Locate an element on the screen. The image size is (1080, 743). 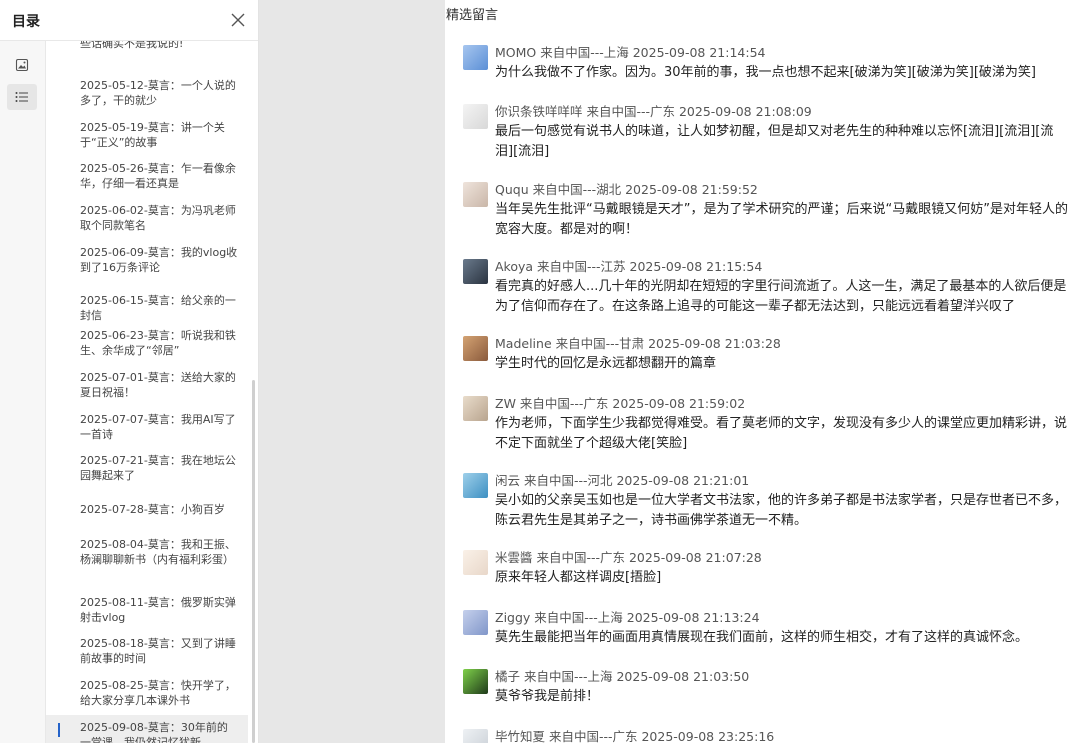
comment-meta: MOMO 来自中国---上海 2025-09-08 21:14:54 is located at coordinates (630, 52).